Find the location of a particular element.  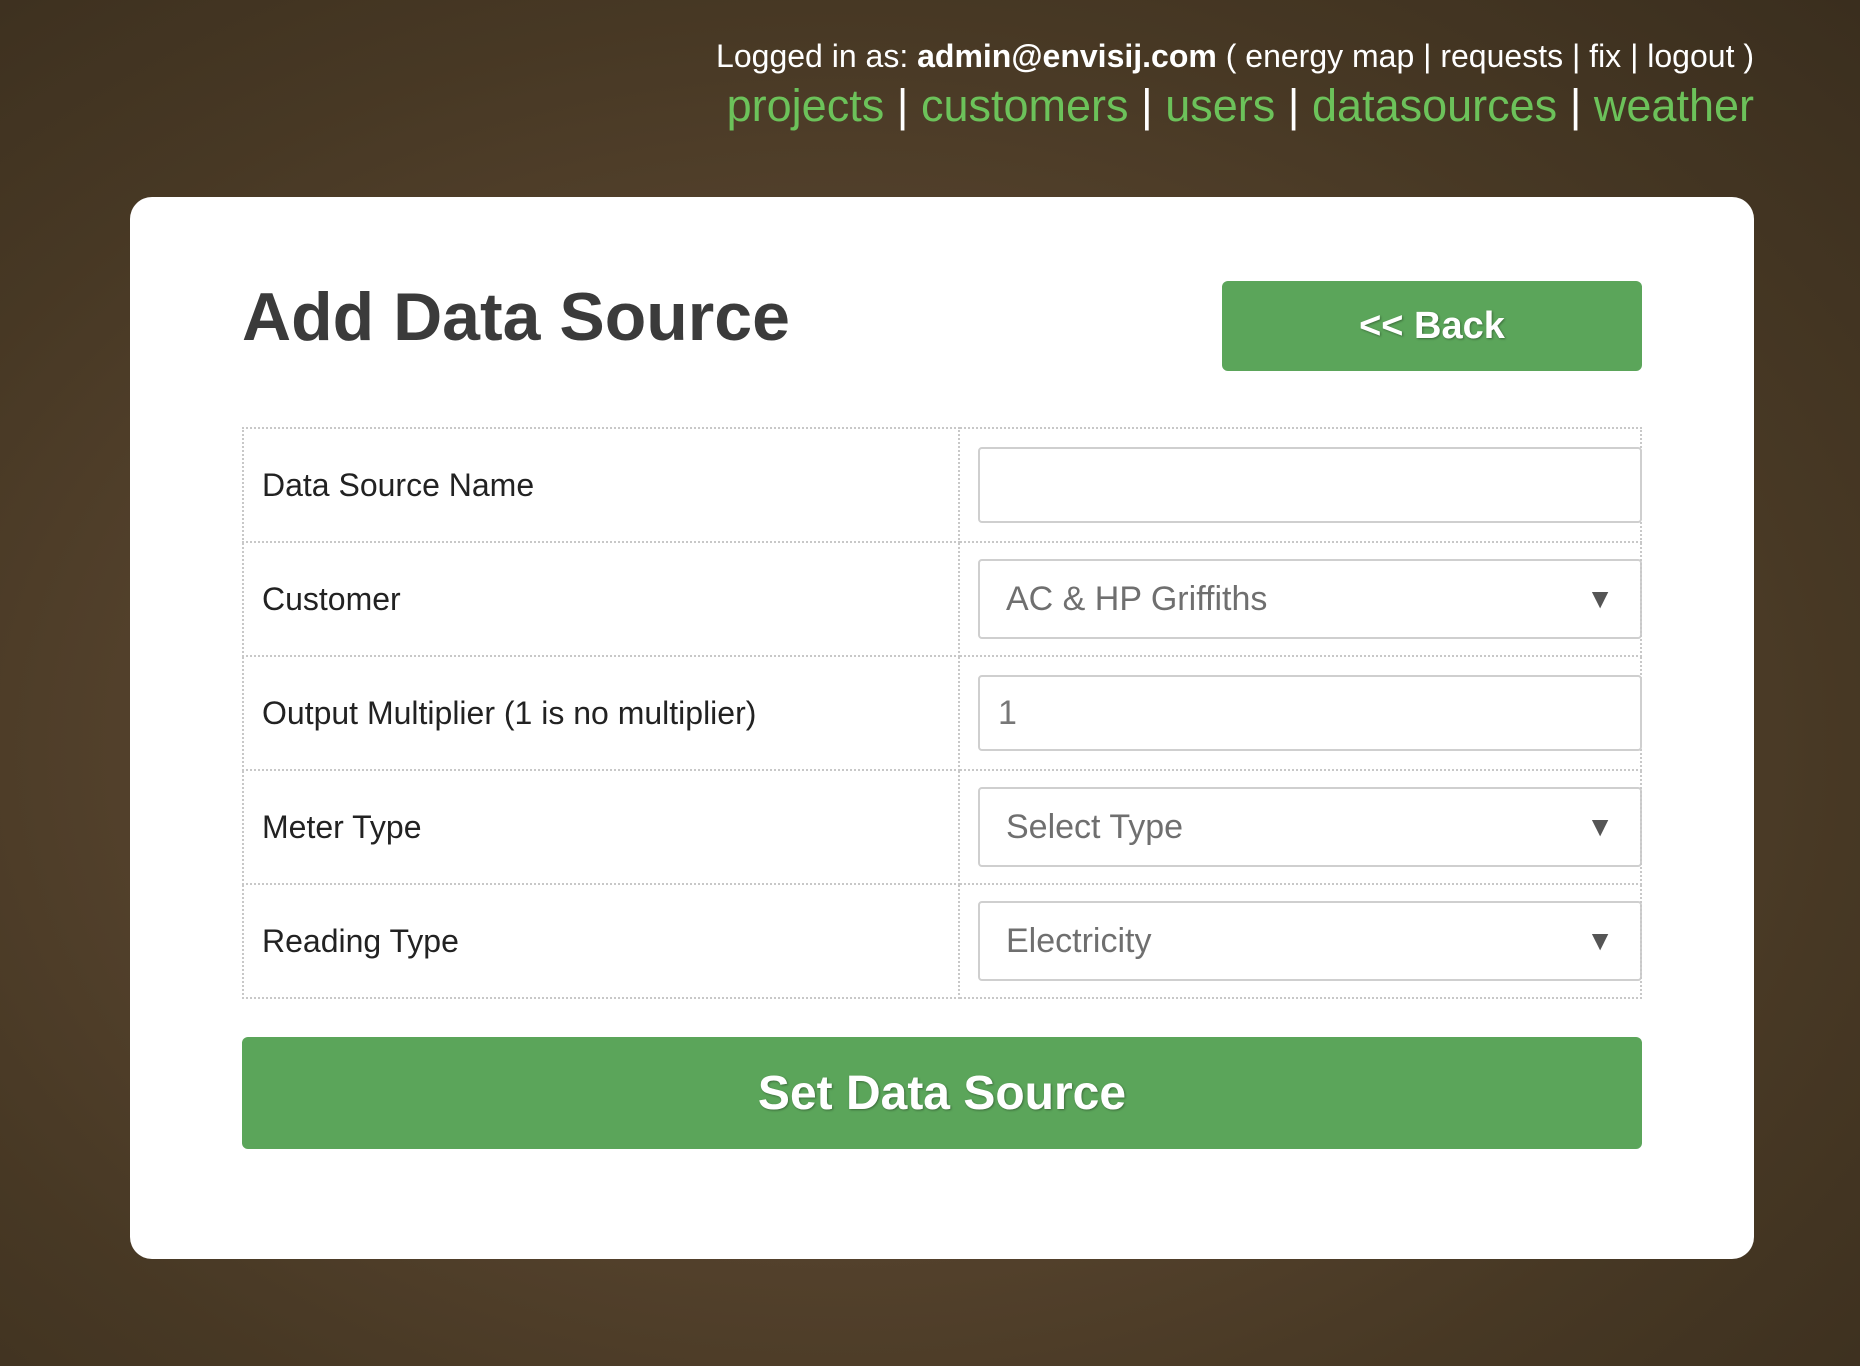

field-label: Customer is located at coordinates (601, 599).